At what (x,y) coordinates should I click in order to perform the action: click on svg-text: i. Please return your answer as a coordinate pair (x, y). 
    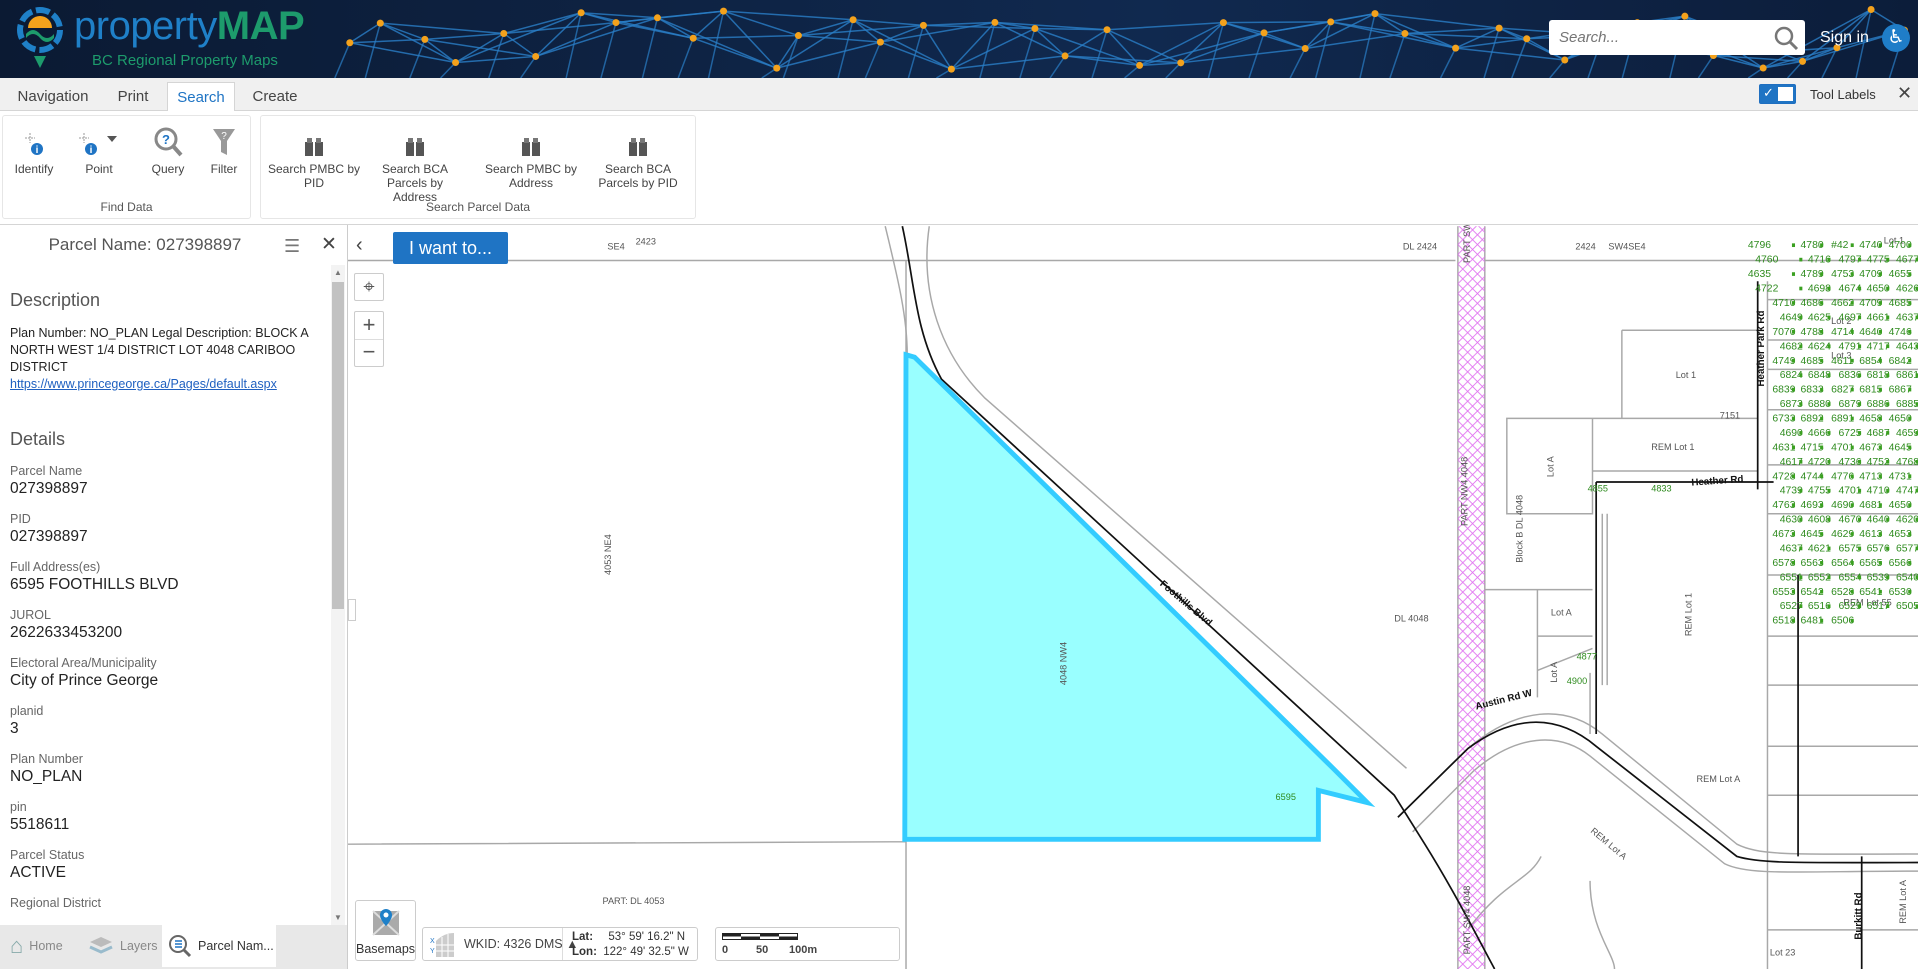
    Looking at the image, I should click on (37, 150).